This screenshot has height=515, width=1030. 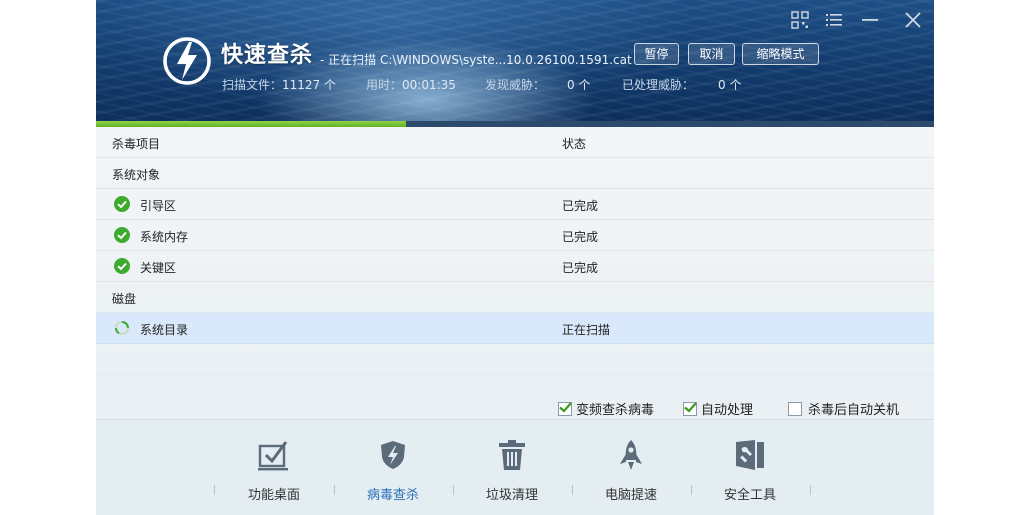 What do you see at coordinates (913, 20) in the screenshot?
I see `close-icon` at bounding box center [913, 20].